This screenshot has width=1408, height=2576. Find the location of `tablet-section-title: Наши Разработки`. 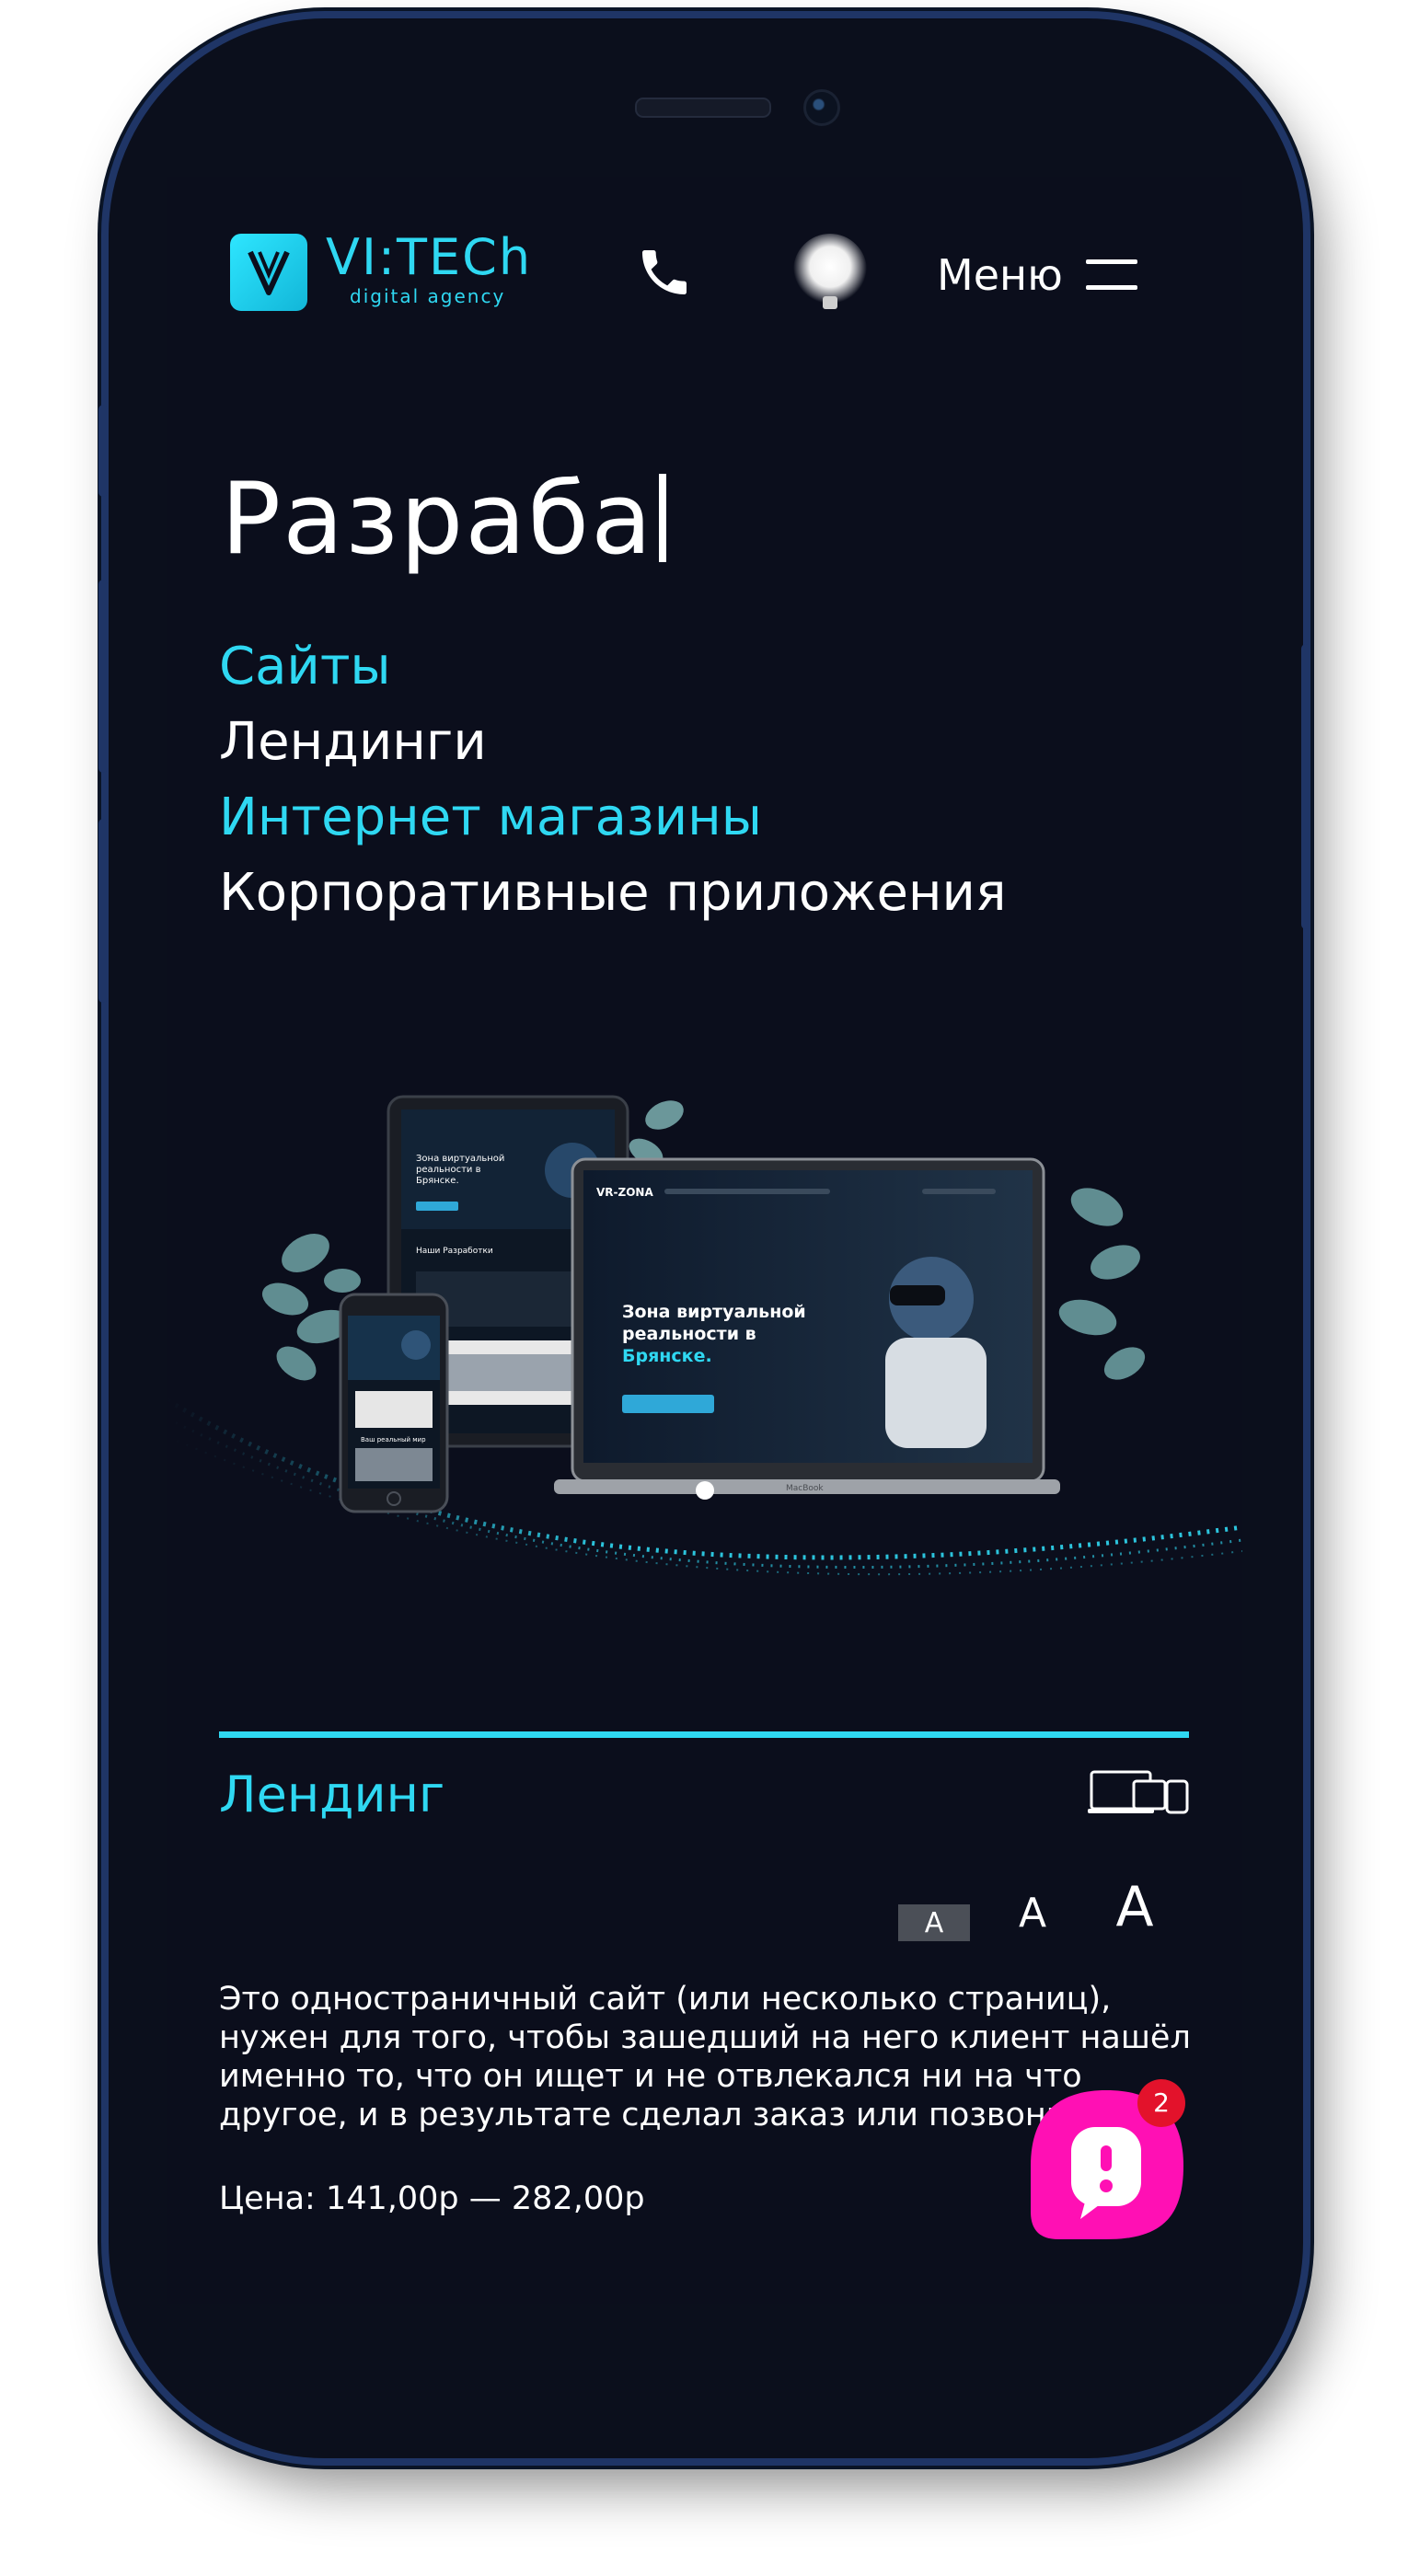

tablet-section-title: Наши Разработки is located at coordinates (454, 1251).